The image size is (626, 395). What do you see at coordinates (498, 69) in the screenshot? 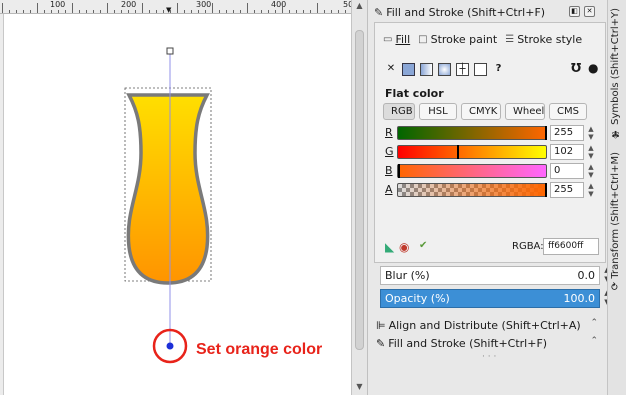
I see `unset-paint-button: ?` at bounding box center [498, 69].